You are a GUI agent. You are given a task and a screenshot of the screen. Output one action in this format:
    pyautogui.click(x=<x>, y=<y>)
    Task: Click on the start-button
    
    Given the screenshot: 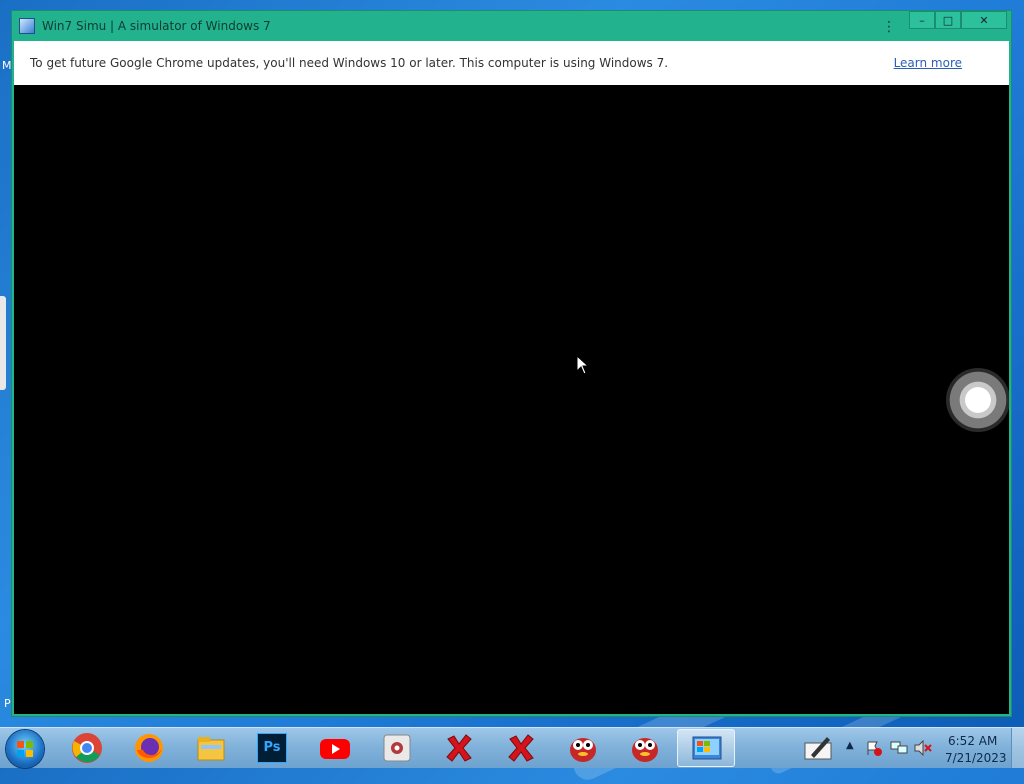 What is the action you would take?
    pyautogui.click(x=25, y=749)
    